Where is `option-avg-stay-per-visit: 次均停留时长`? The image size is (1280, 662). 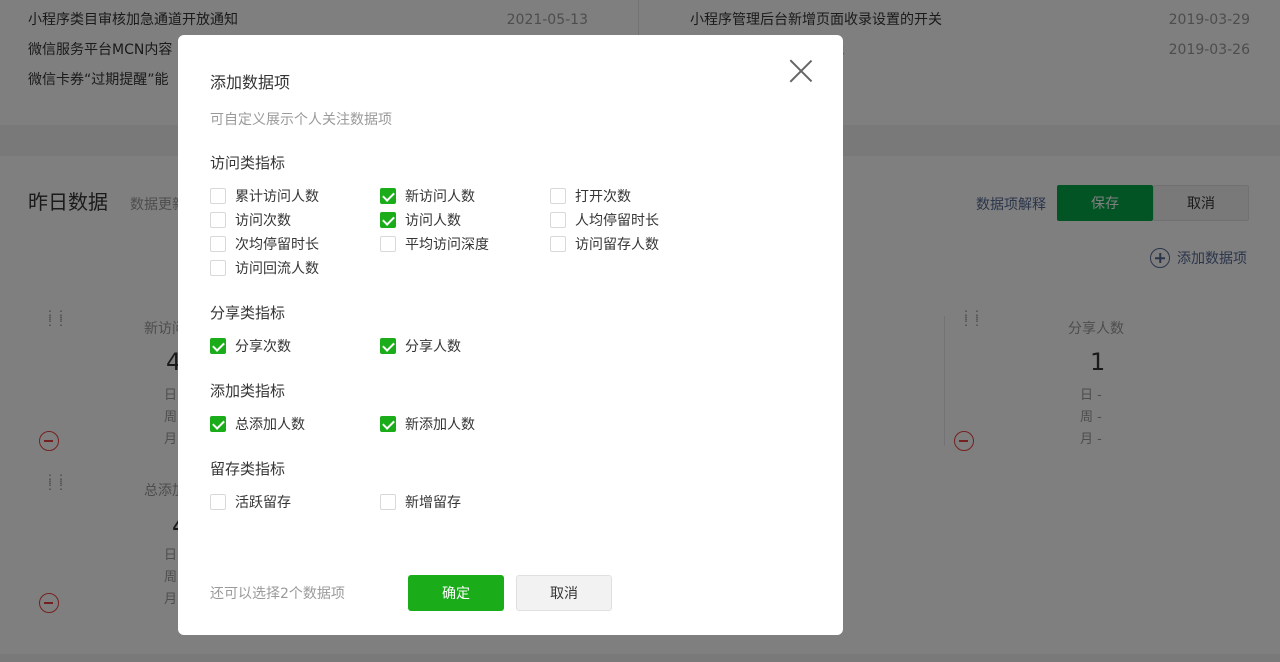 option-avg-stay-per-visit: 次均停留时长 is located at coordinates (264, 244).